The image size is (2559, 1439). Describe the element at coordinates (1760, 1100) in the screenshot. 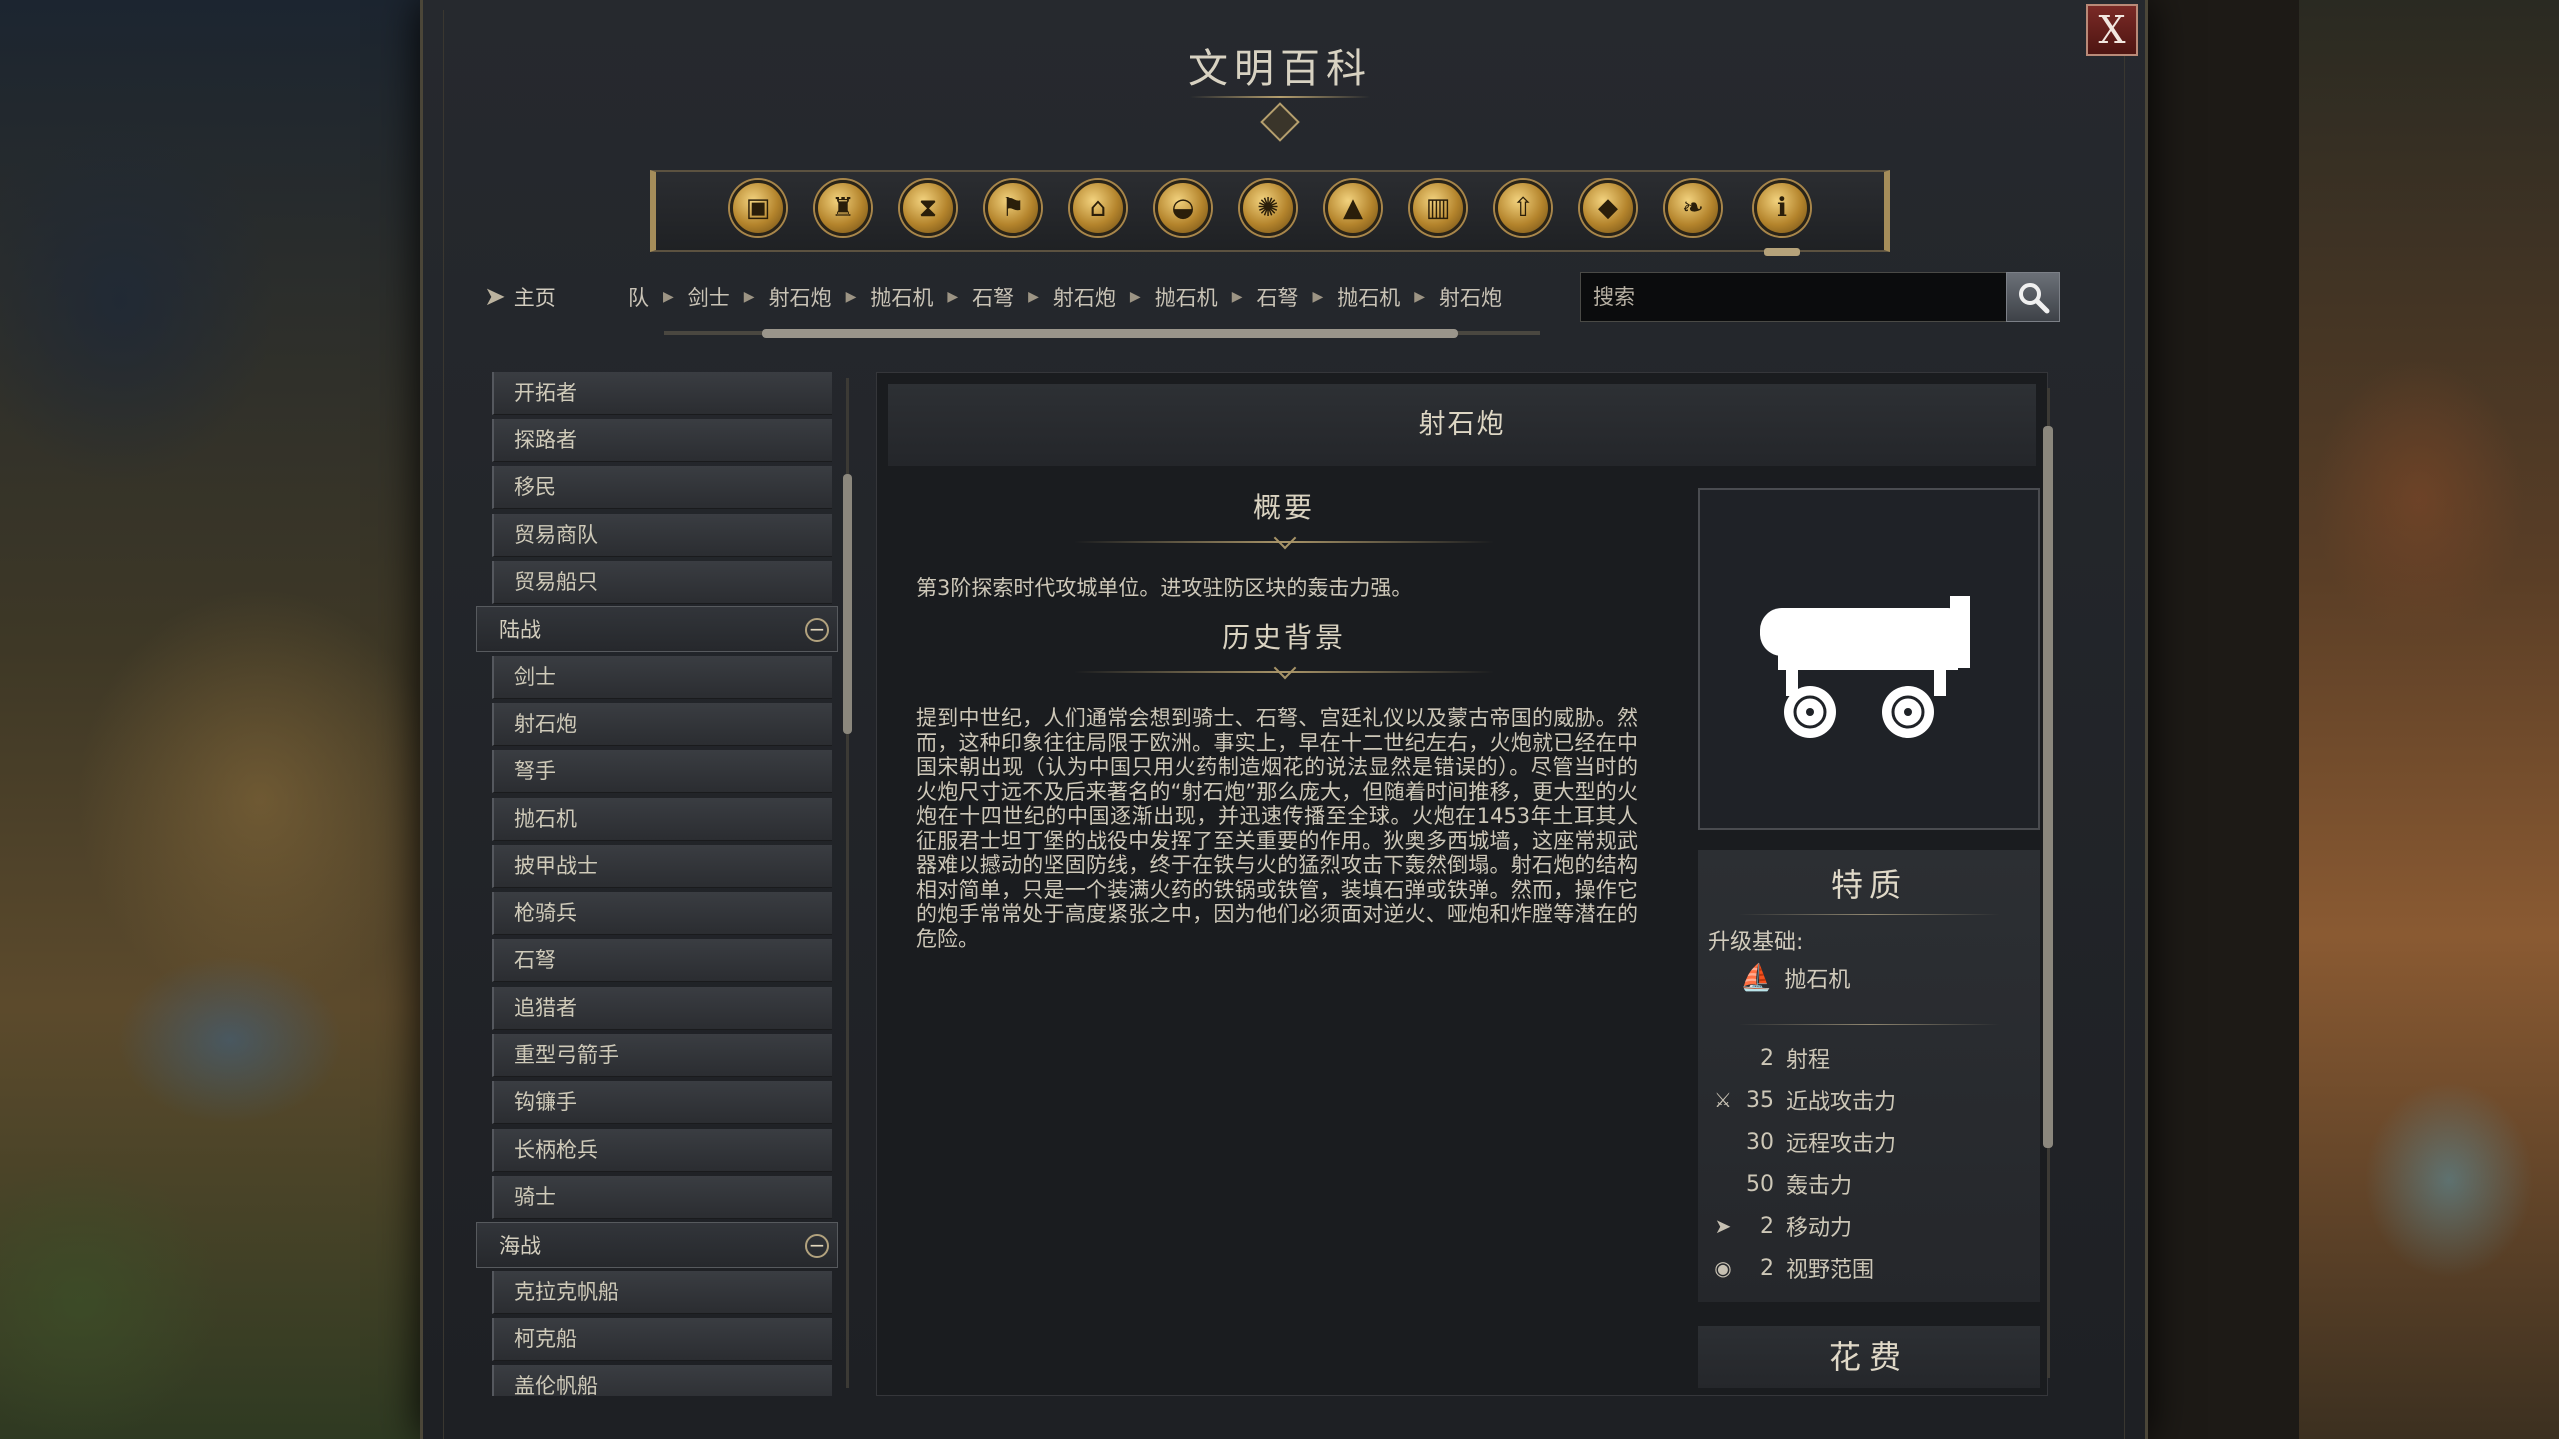

I see `stat-value: 35` at that location.